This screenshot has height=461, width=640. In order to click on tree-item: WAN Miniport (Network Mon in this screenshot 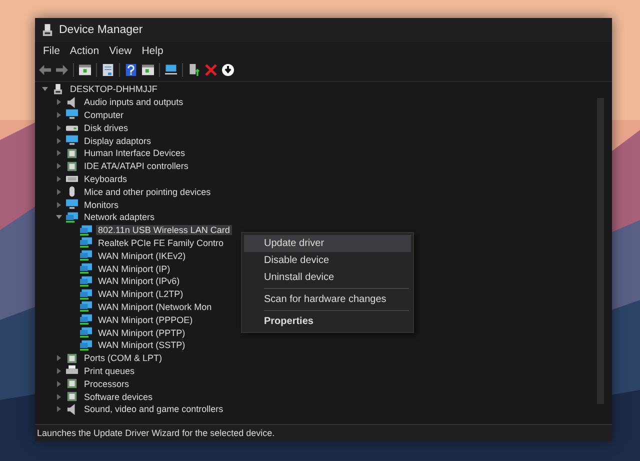, I will do `click(155, 307)`.